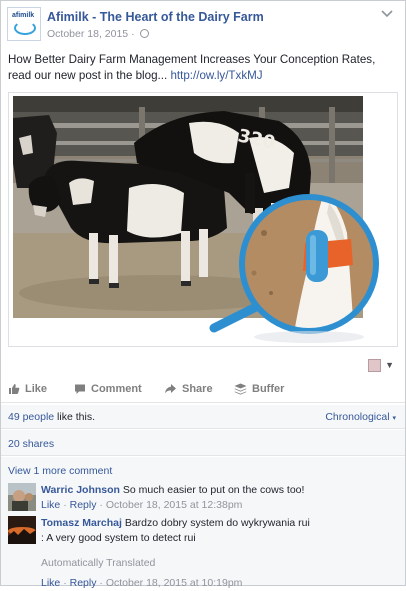 Image resolution: width=406 pixels, height=591 pixels. What do you see at coordinates (31, 444) in the screenshot?
I see `shares-count-link: 20 shares` at bounding box center [31, 444].